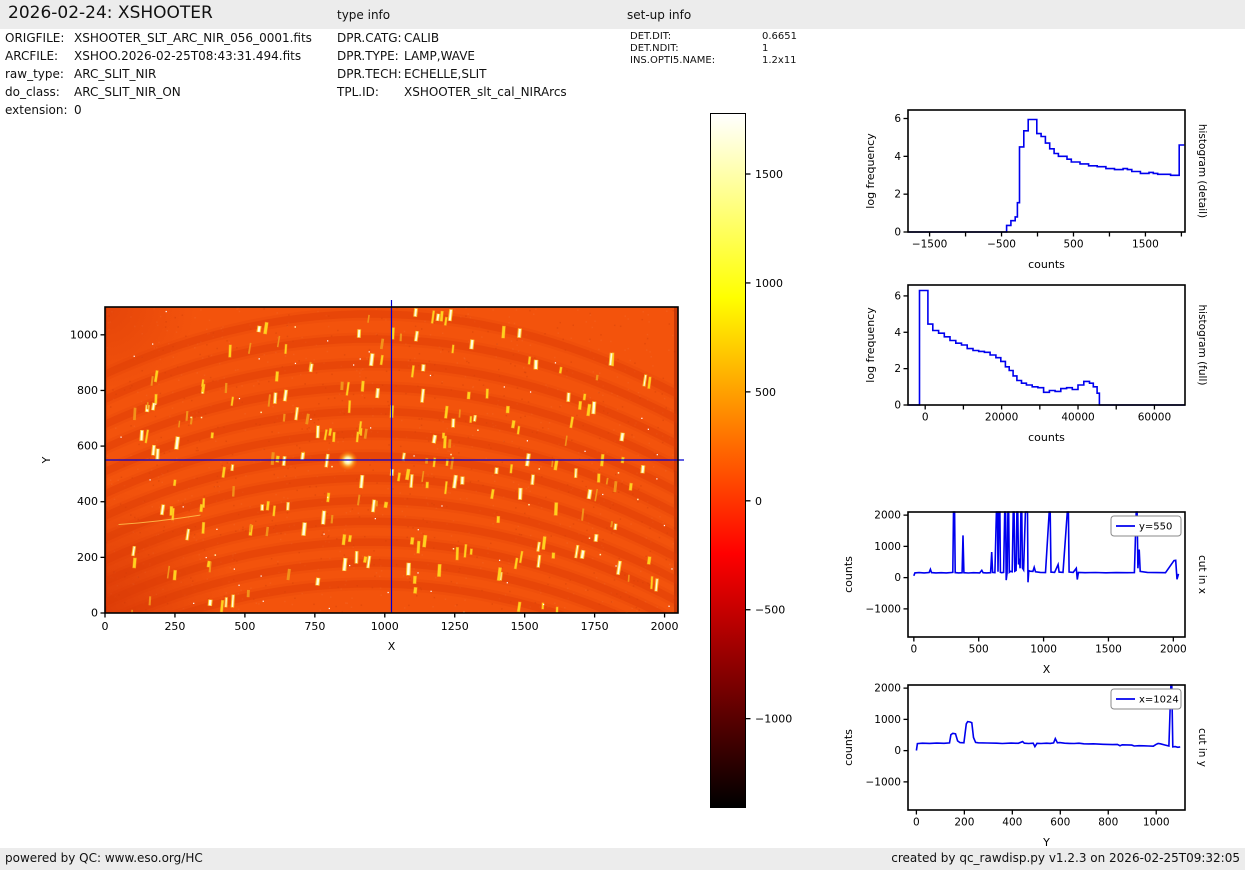  I want to click on meta-row-dpr-tech: DPR.TECH: ECHELLE,SLIT, so click(412, 74).